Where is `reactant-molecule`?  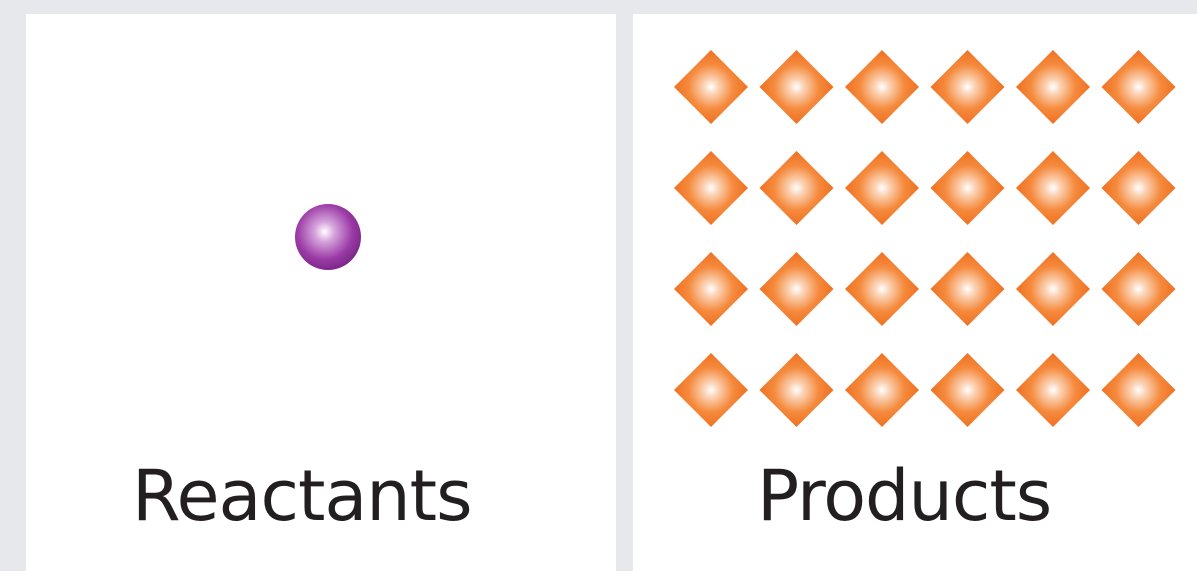
reactant-molecule is located at coordinates (328, 237).